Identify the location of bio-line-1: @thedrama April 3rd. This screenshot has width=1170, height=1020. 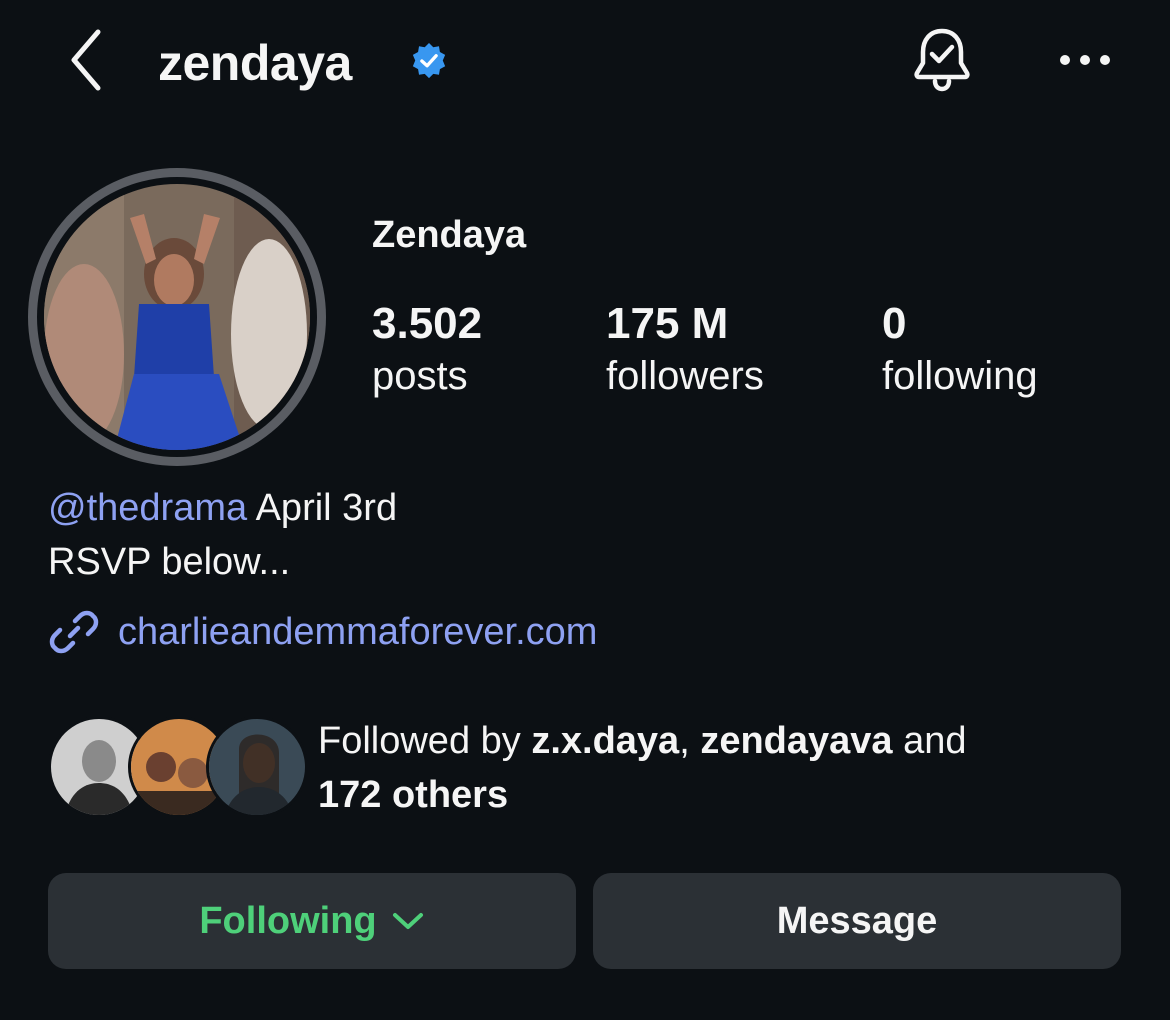
(222, 508).